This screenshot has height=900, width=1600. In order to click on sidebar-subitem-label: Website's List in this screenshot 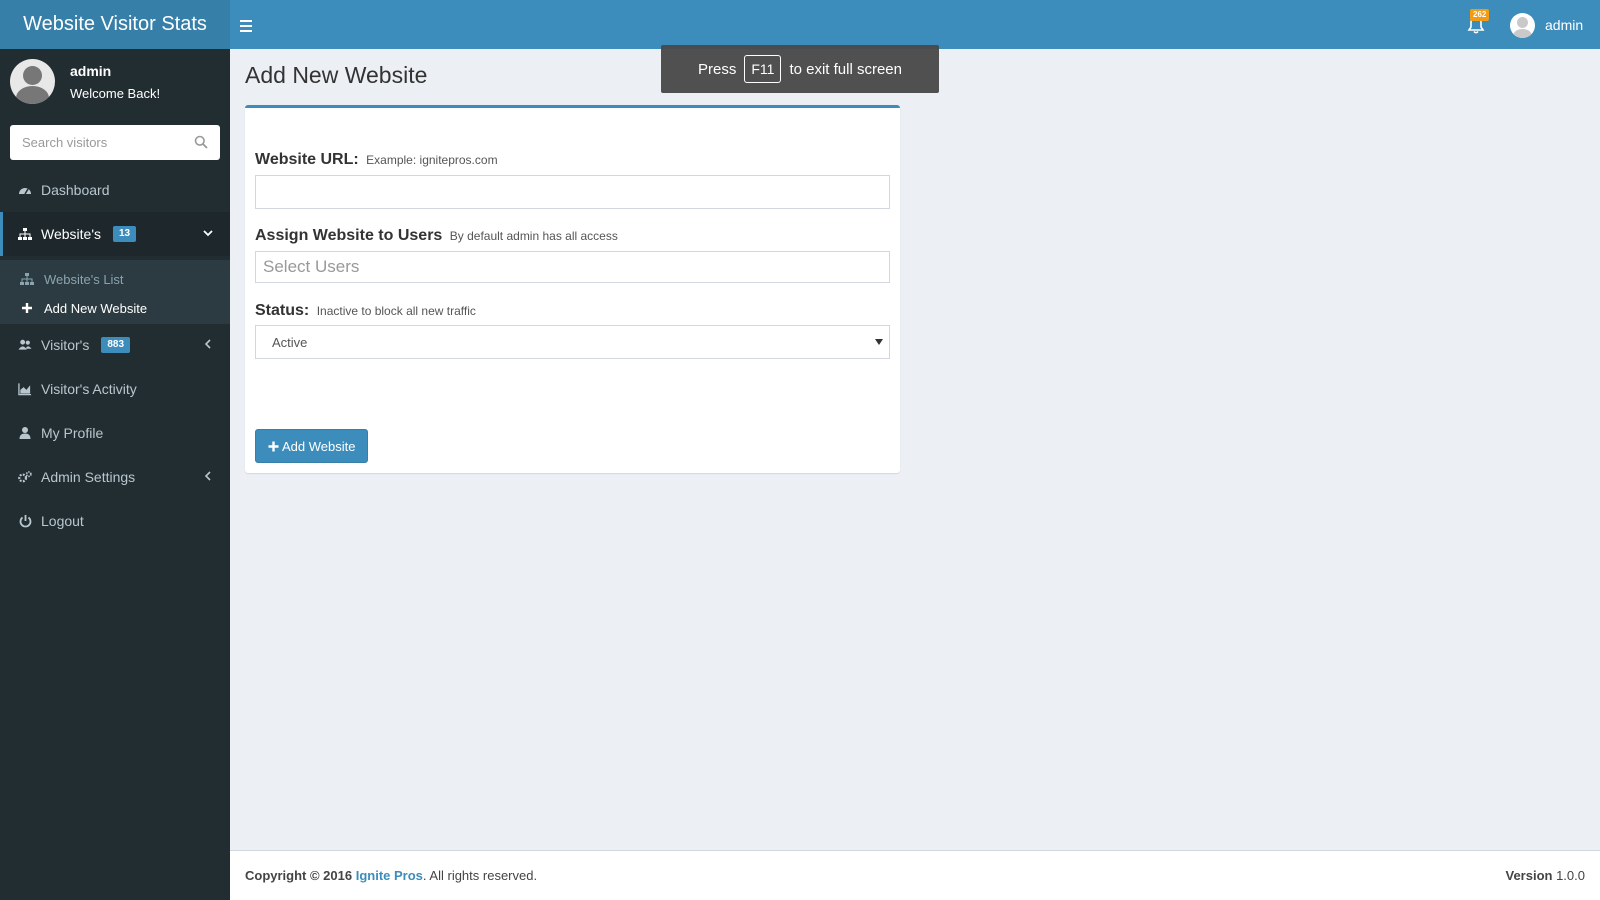, I will do `click(84, 279)`.